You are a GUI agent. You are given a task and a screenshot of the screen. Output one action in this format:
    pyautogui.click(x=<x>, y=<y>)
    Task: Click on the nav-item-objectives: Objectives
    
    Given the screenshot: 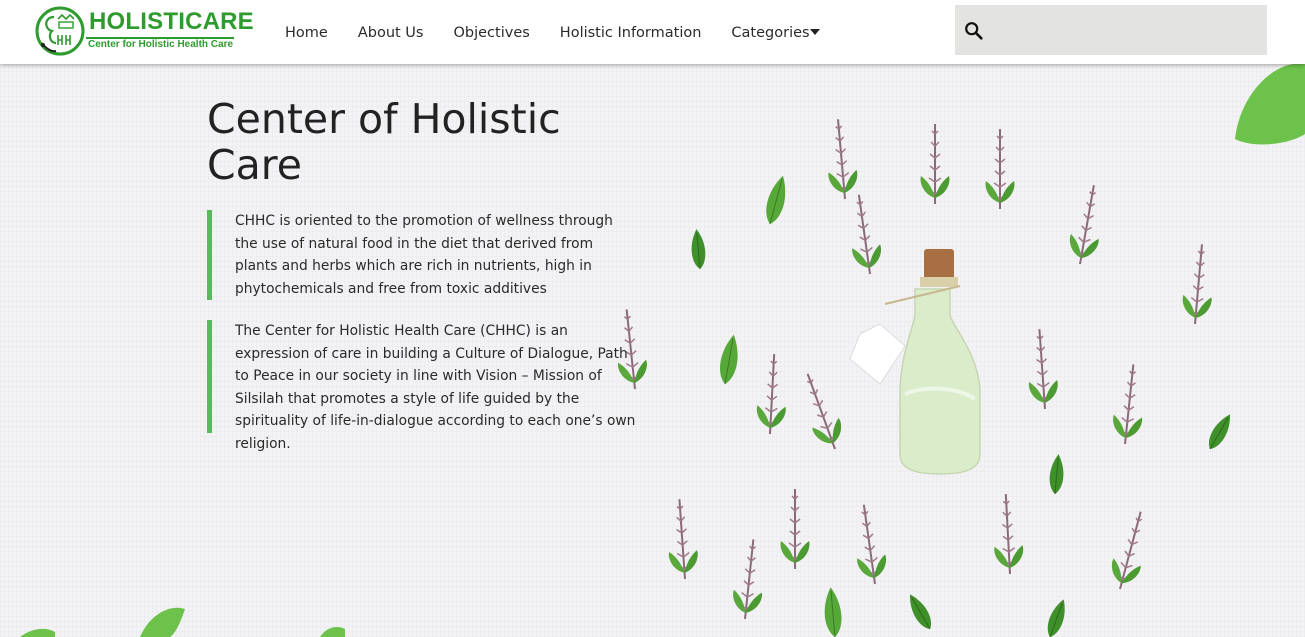 What is the action you would take?
    pyautogui.click(x=491, y=33)
    